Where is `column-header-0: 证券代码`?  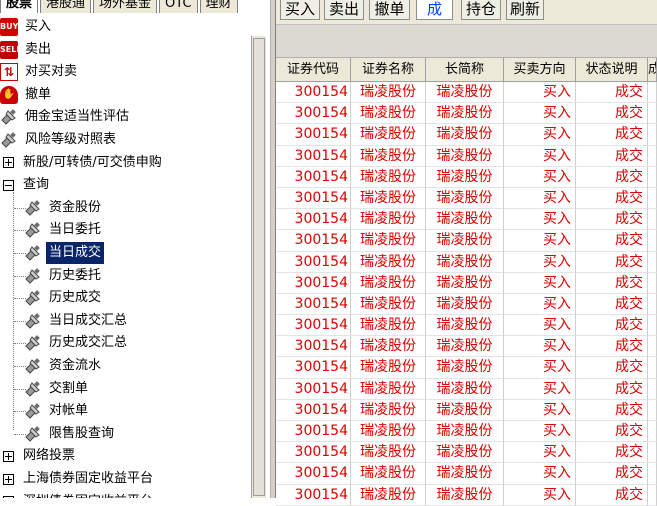
column-header-0: 证券代码 is located at coordinates (313, 69).